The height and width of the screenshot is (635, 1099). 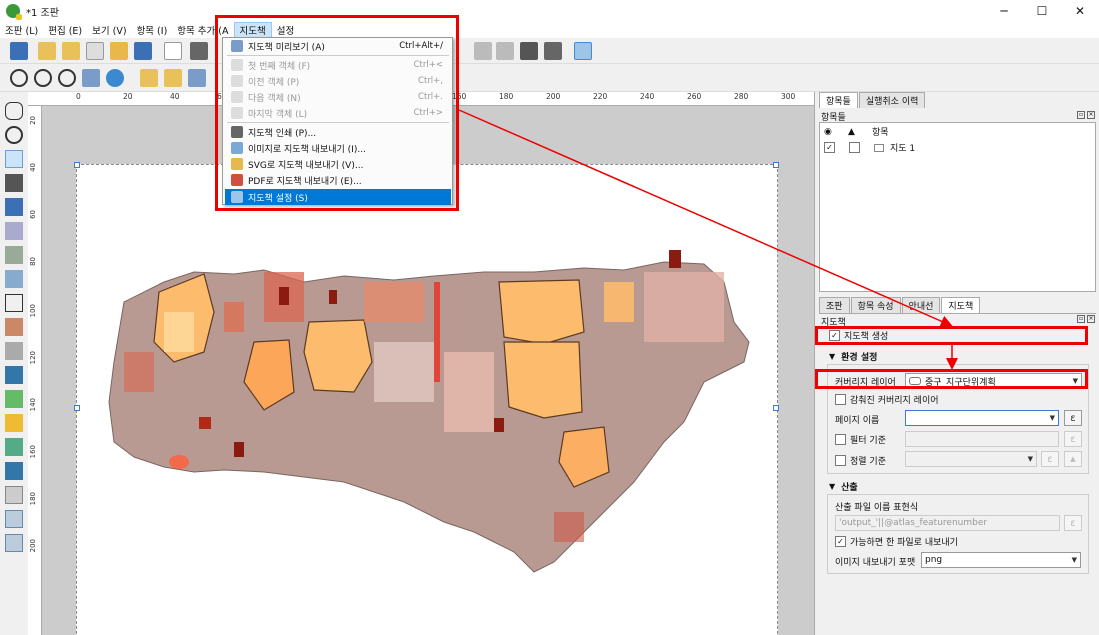 I want to click on item-visible-checkbox: ✓, so click(x=829, y=147).